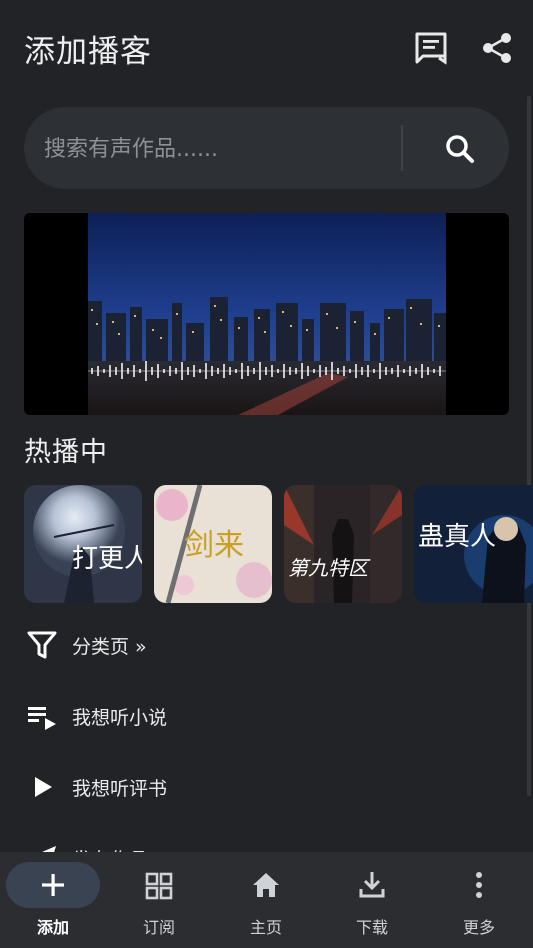 This screenshot has height=948, width=533. I want to click on nav-label: 订阅, so click(158, 927).